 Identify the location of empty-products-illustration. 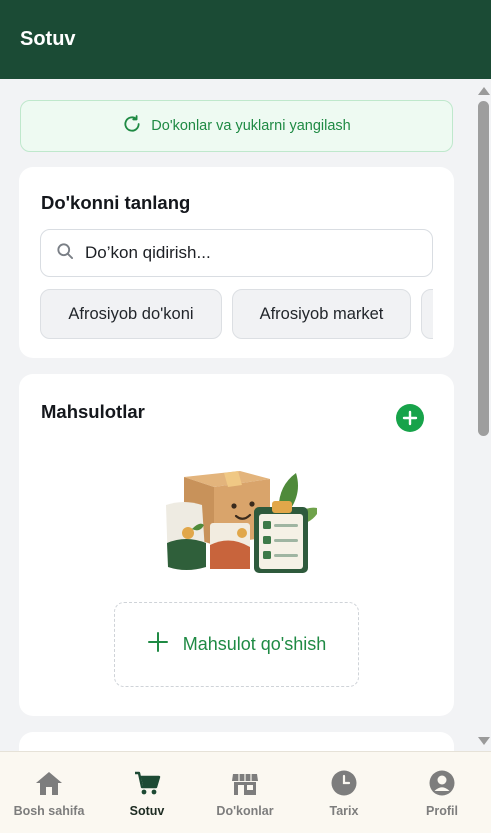
(241, 522).